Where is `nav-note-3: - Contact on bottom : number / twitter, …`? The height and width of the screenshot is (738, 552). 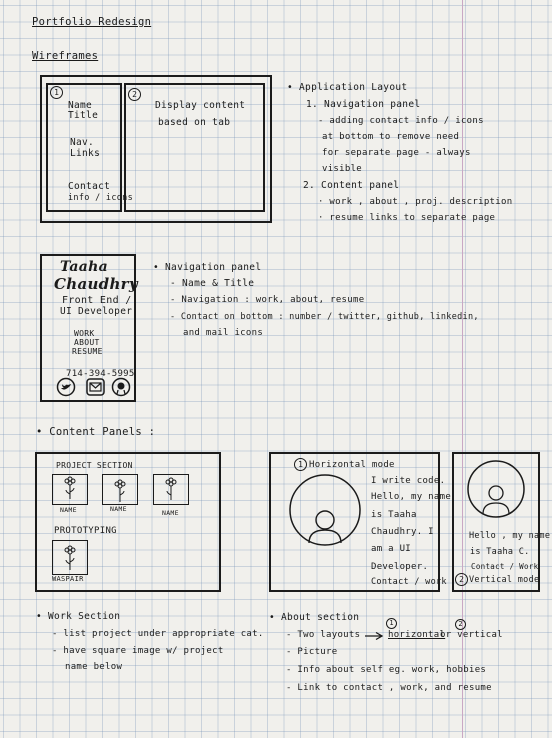
nav-note-3: - Contact on bottom : number / twitter, … is located at coordinates (324, 317).